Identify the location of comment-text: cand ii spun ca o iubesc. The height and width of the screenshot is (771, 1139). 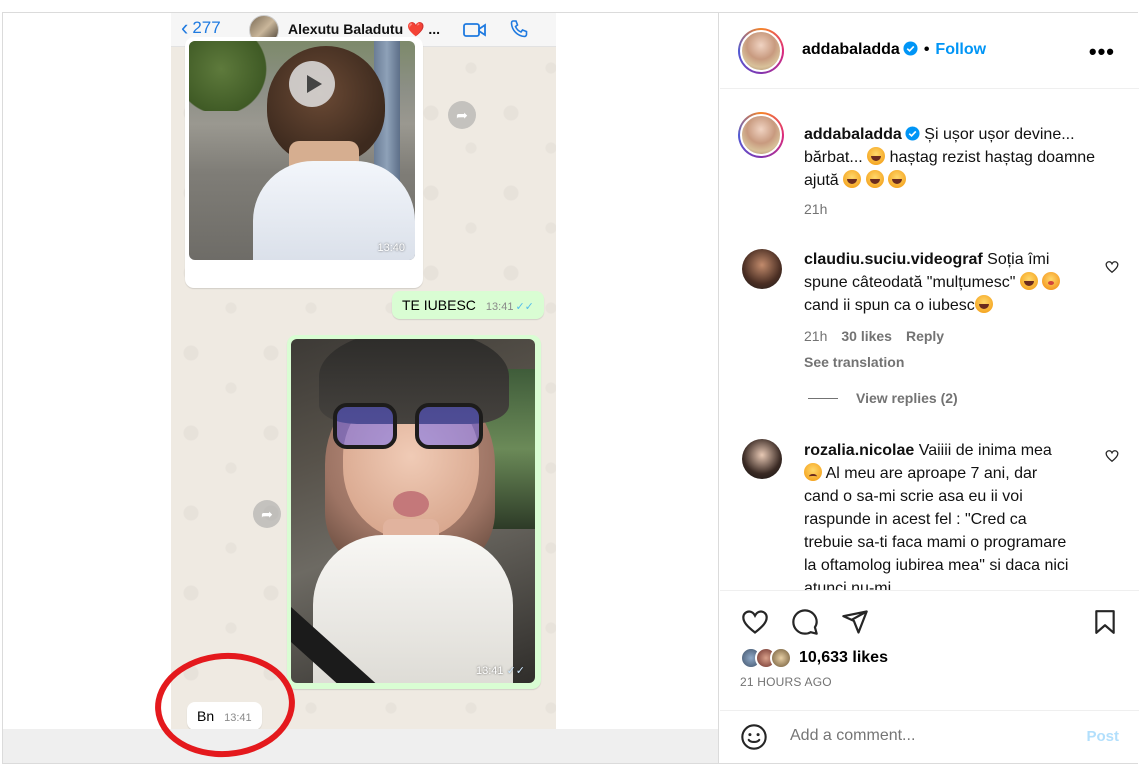
(889, 305).